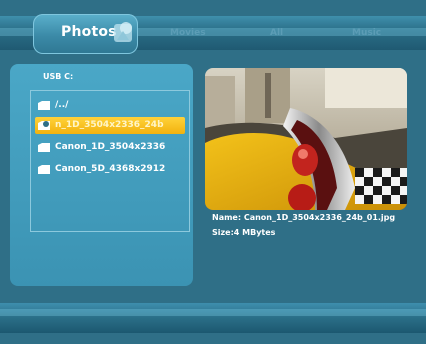  What do you see at coordinates (366, 33) in the screenshot?
I see `tab-music: Music` at bounding box center [366, 33].